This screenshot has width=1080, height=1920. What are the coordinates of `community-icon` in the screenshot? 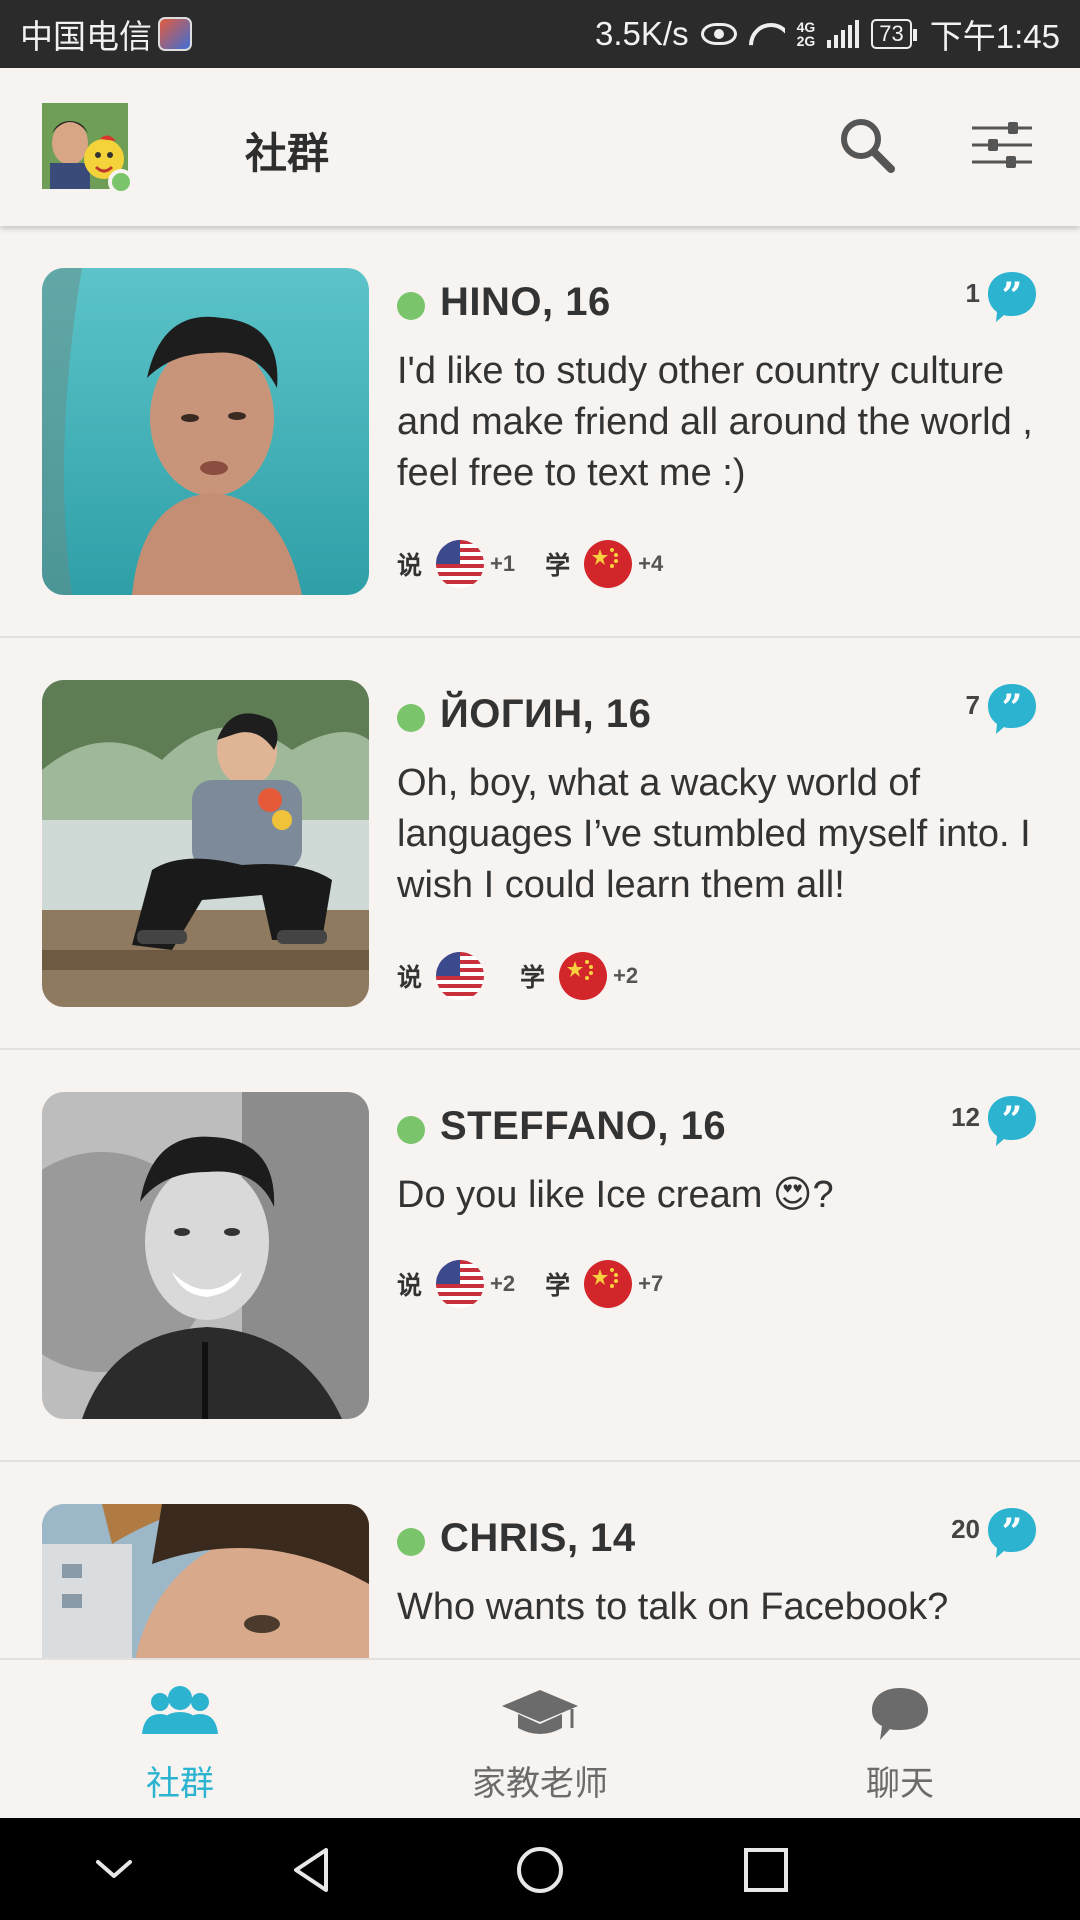 It's located at (180, 1710).